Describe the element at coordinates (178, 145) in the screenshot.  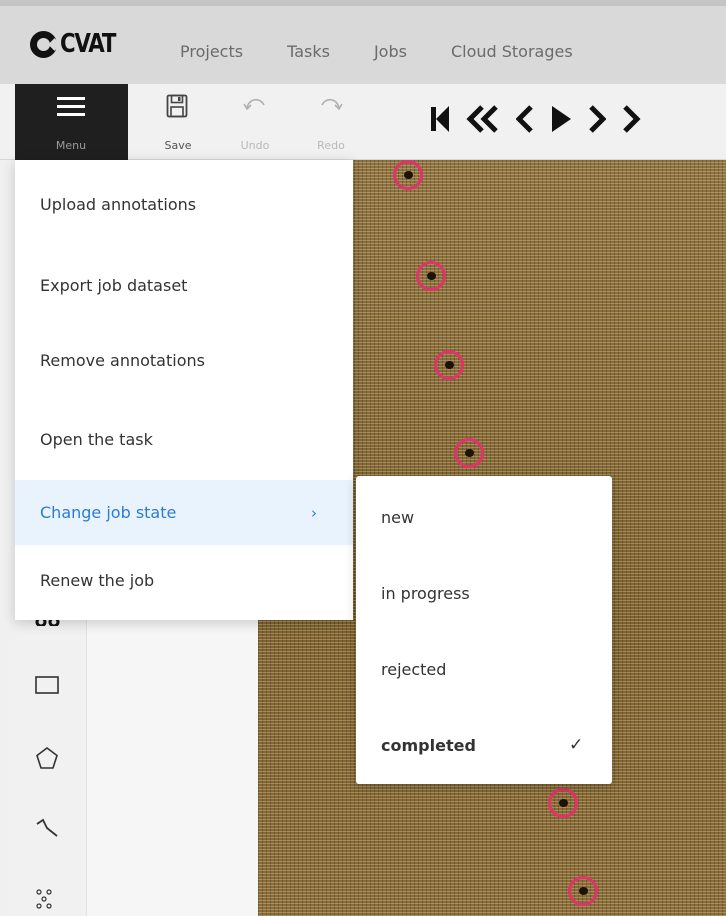
I see `save-button-label: Save` at that location.